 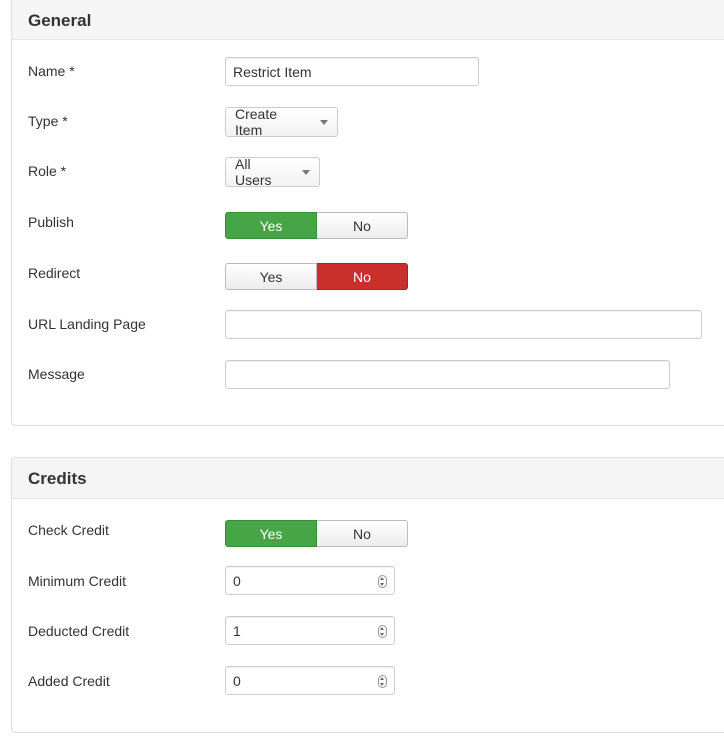 I want to click on publish-label: Publish, so click(x=51, y=222).